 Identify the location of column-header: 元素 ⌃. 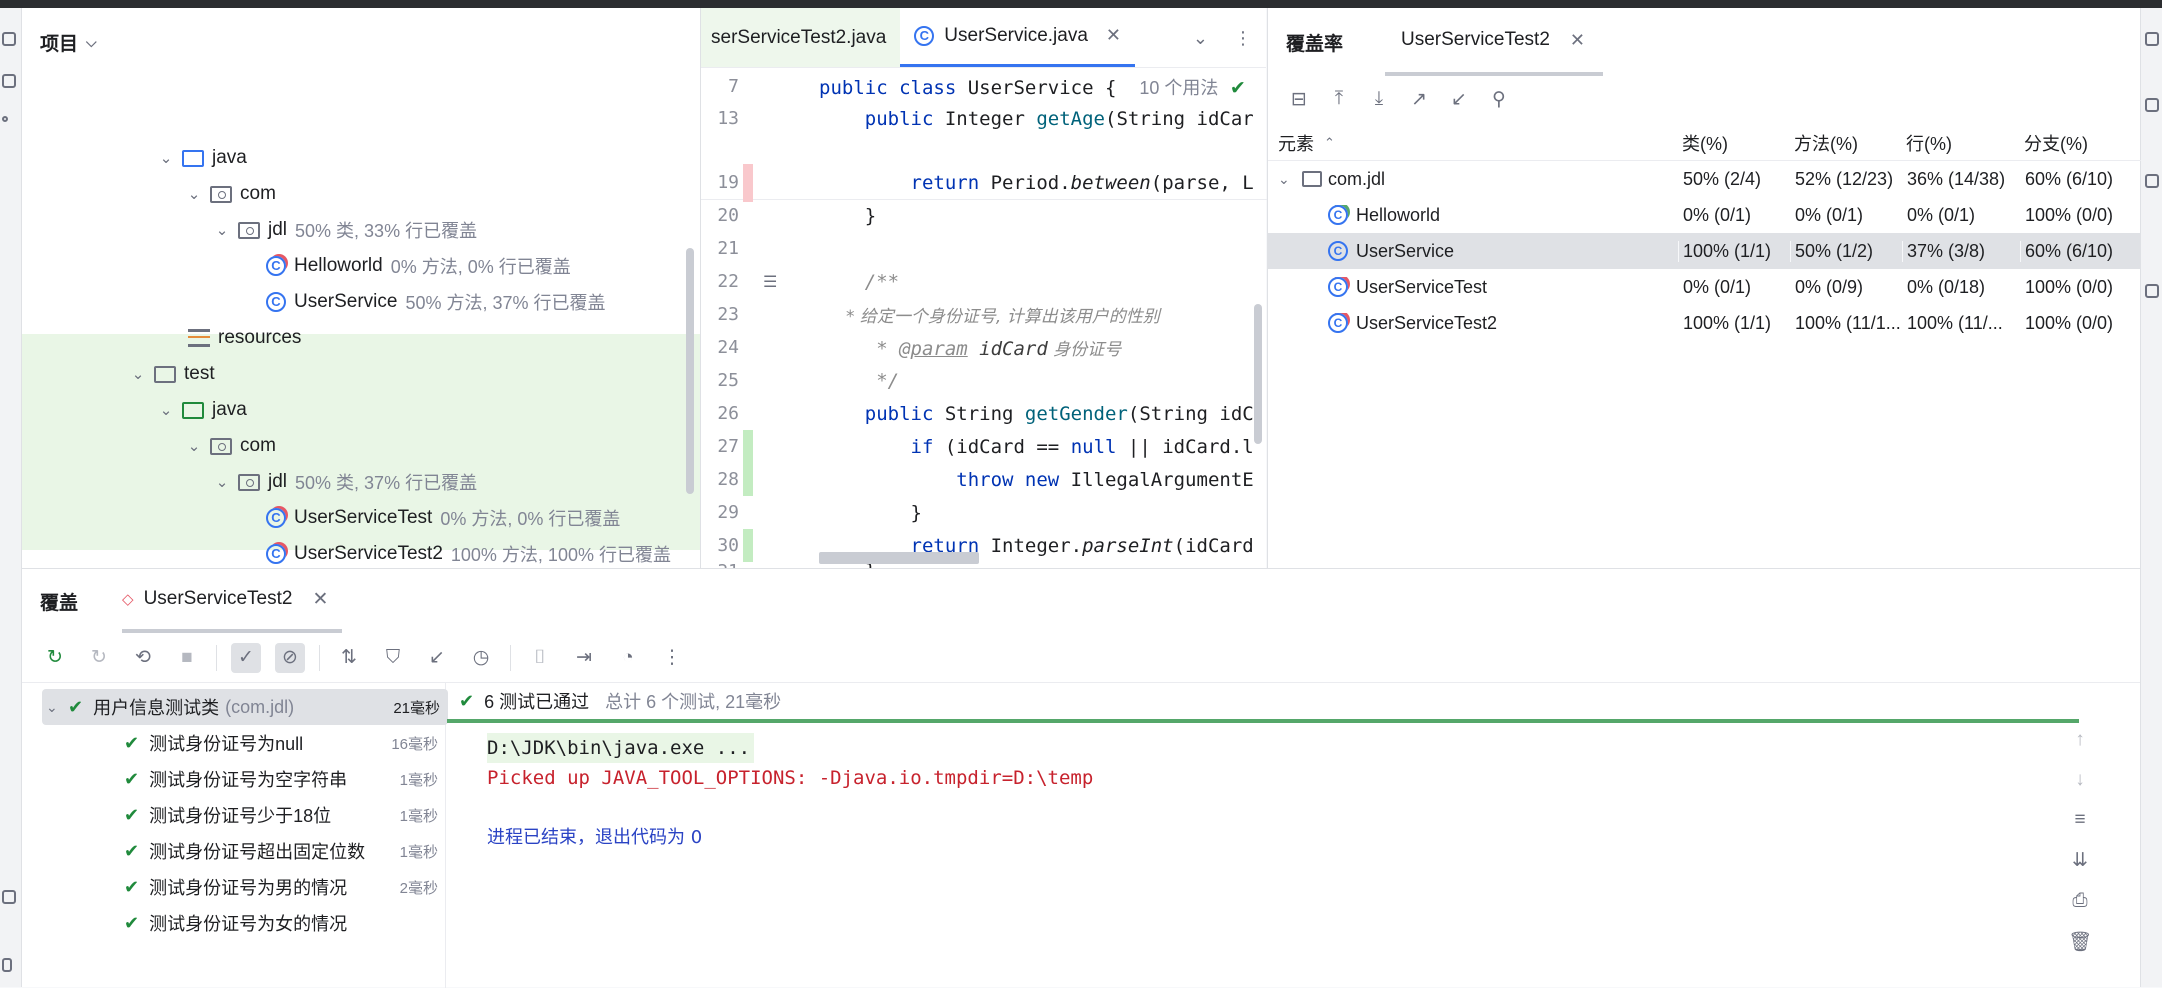
(1473, 143).